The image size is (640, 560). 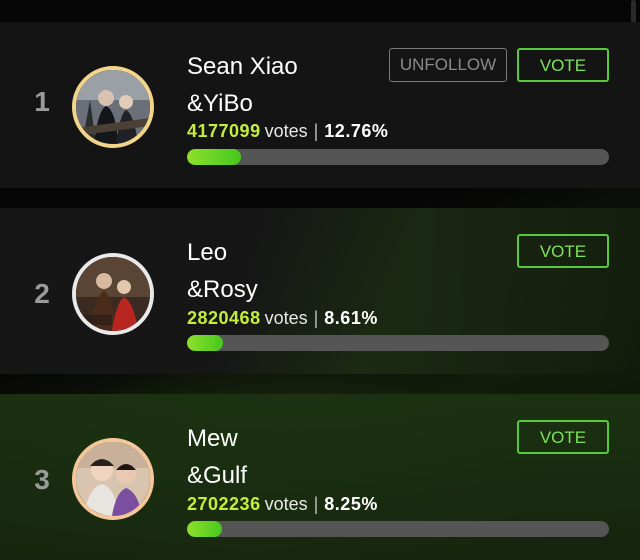 What do you see at coordinates (224, 131) in the screenshot?
I see `vote-count: 4177099` at bounding box center [224, 131].